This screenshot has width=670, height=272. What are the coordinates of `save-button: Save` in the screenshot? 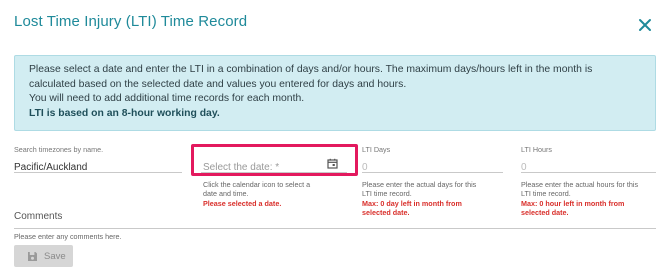 It's located at (43, 256).